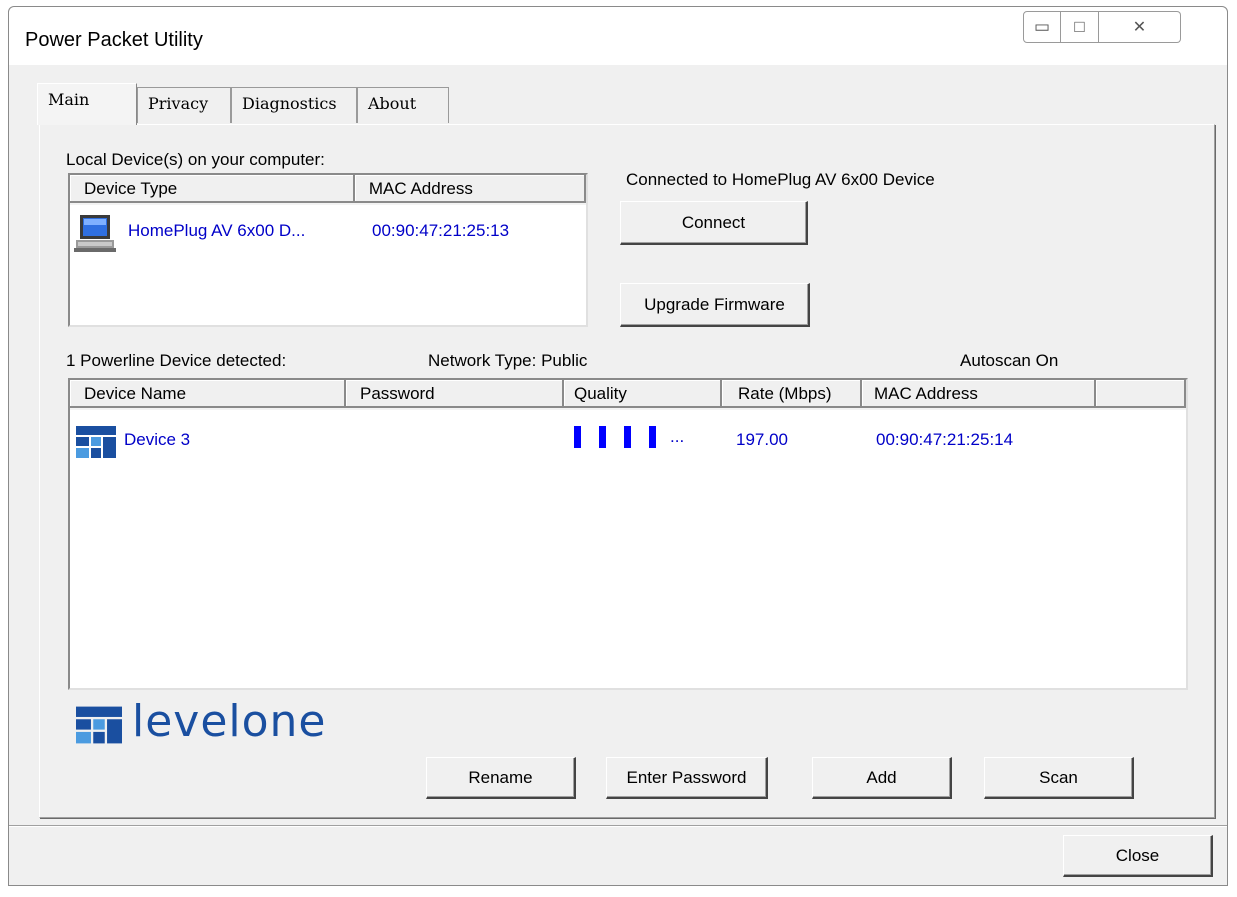 The height and width of the screenshot is (897, 1237). I want to click on col-rate: Rate (Mbps), so click(792, 394).